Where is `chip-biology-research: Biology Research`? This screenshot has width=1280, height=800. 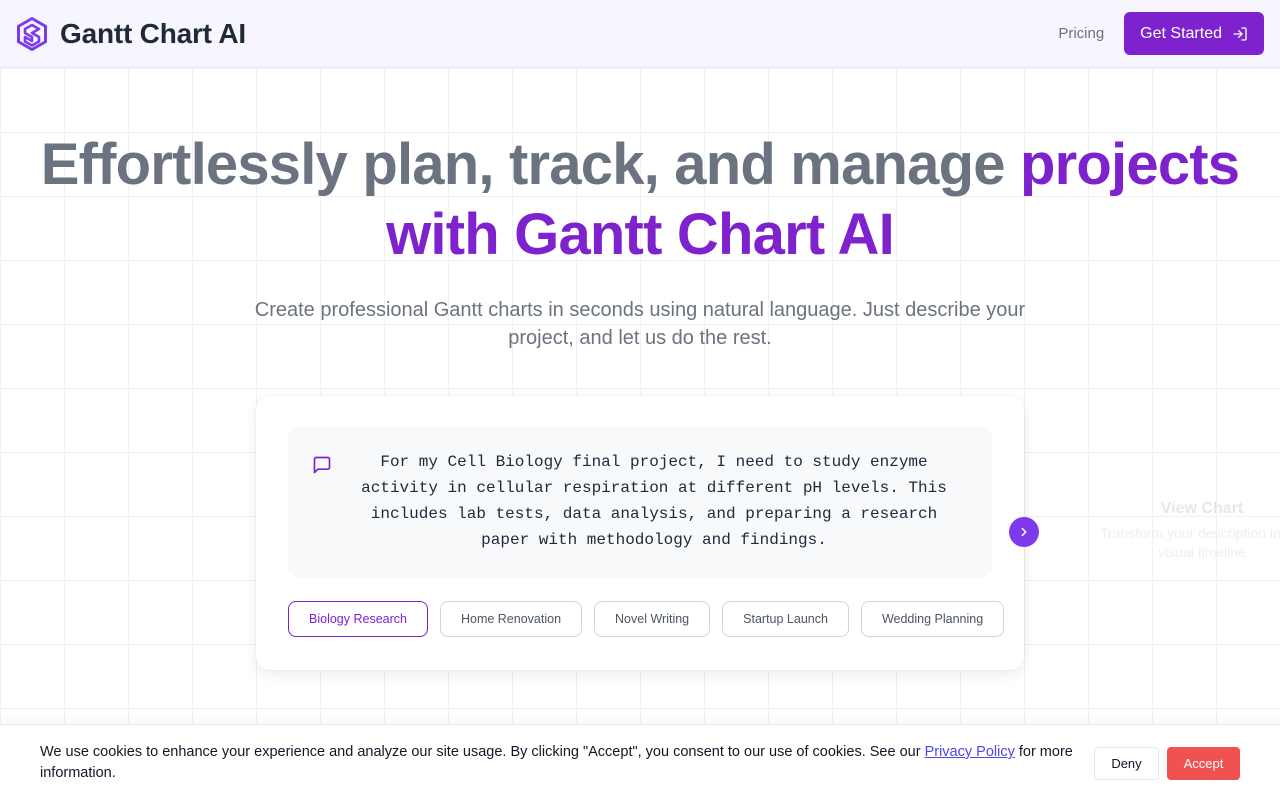 chip-biology-research: Biology Research is located at coordinates (358, 619).